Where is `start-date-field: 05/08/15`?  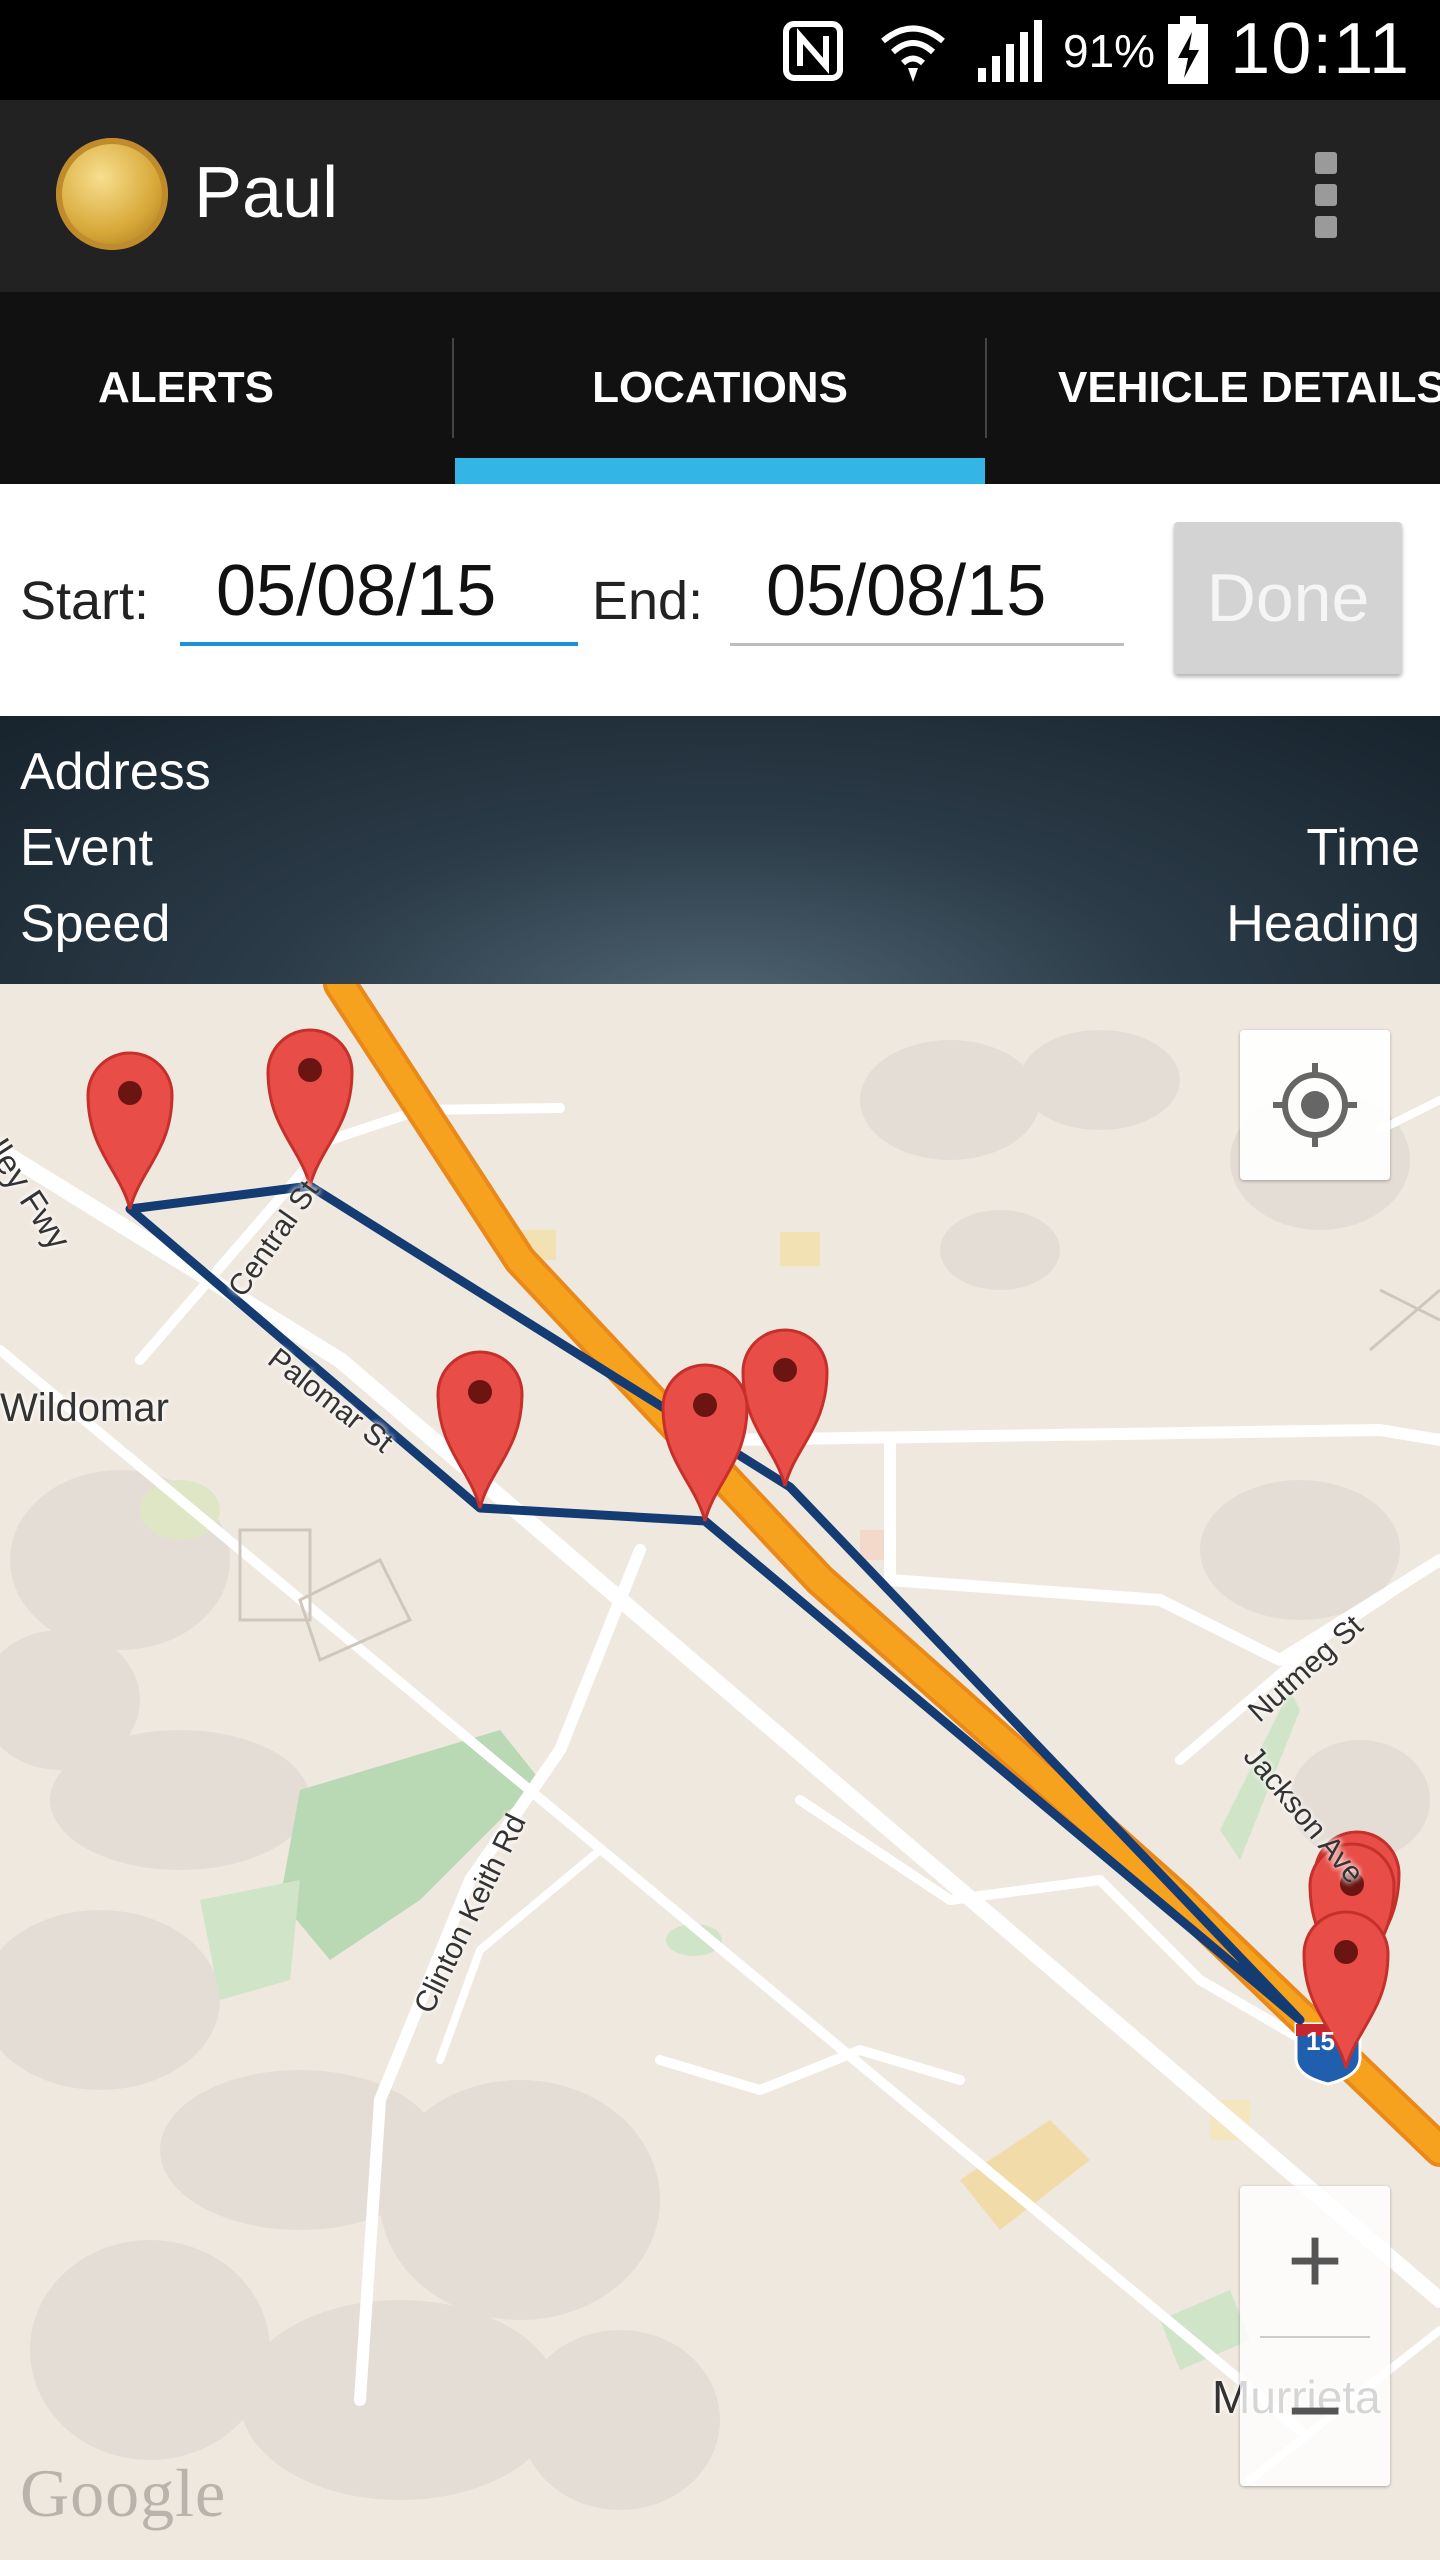
start-date-field: 05/08/15 is located at coordinates (379, 598).